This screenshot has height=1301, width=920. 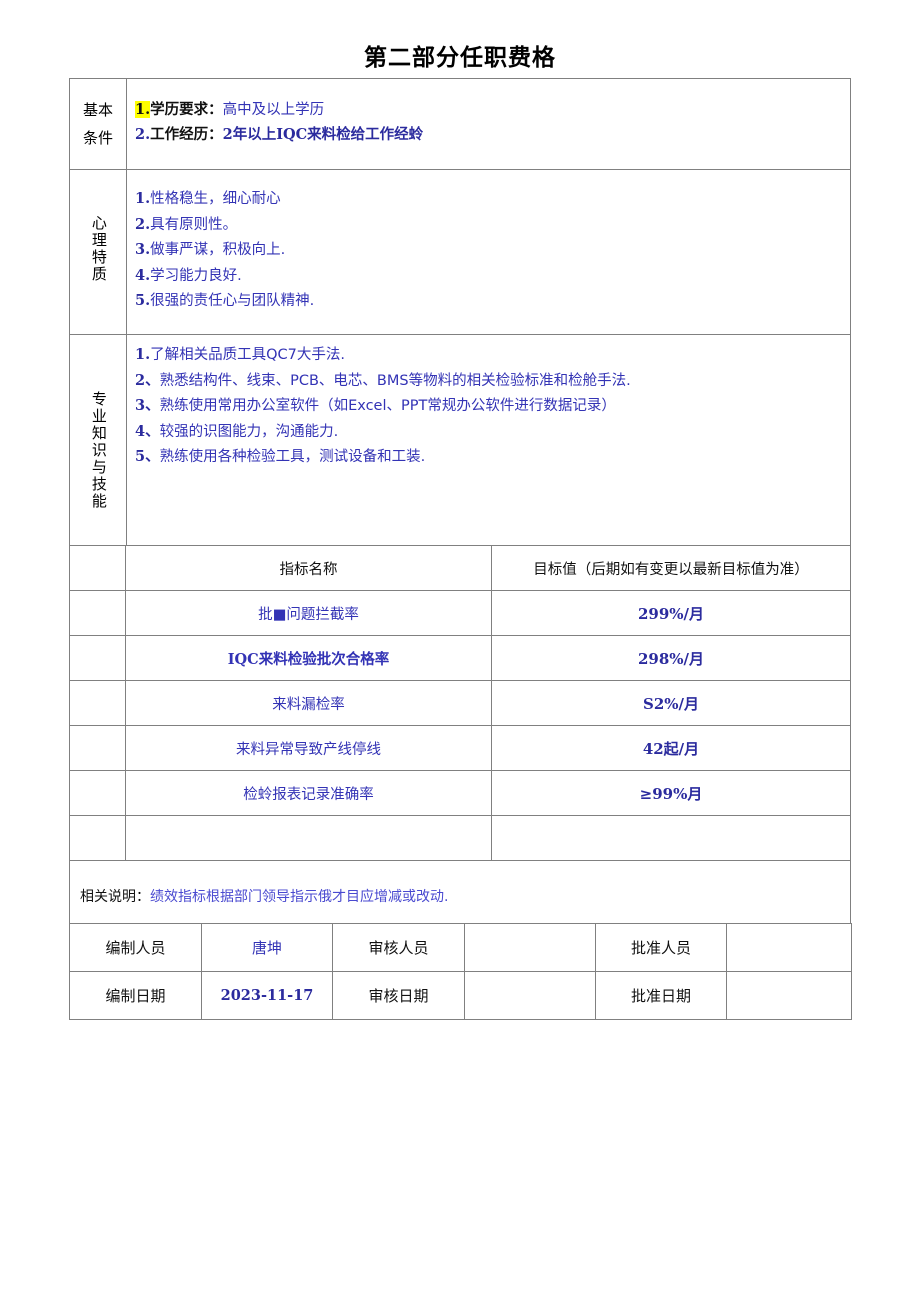 I want to click on item-number: 4、, so click(x=147, y=431).